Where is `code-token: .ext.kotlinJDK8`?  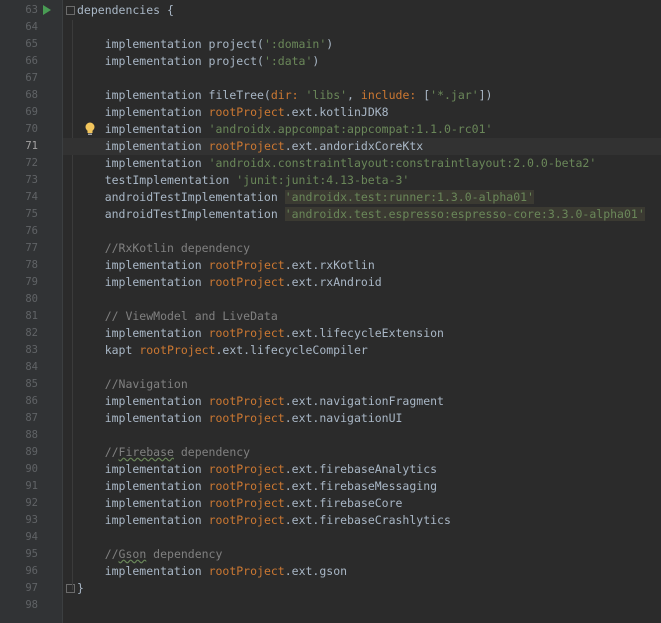
code-token: .ext.kotlinJDK8 is located at coordinates (336, 112).